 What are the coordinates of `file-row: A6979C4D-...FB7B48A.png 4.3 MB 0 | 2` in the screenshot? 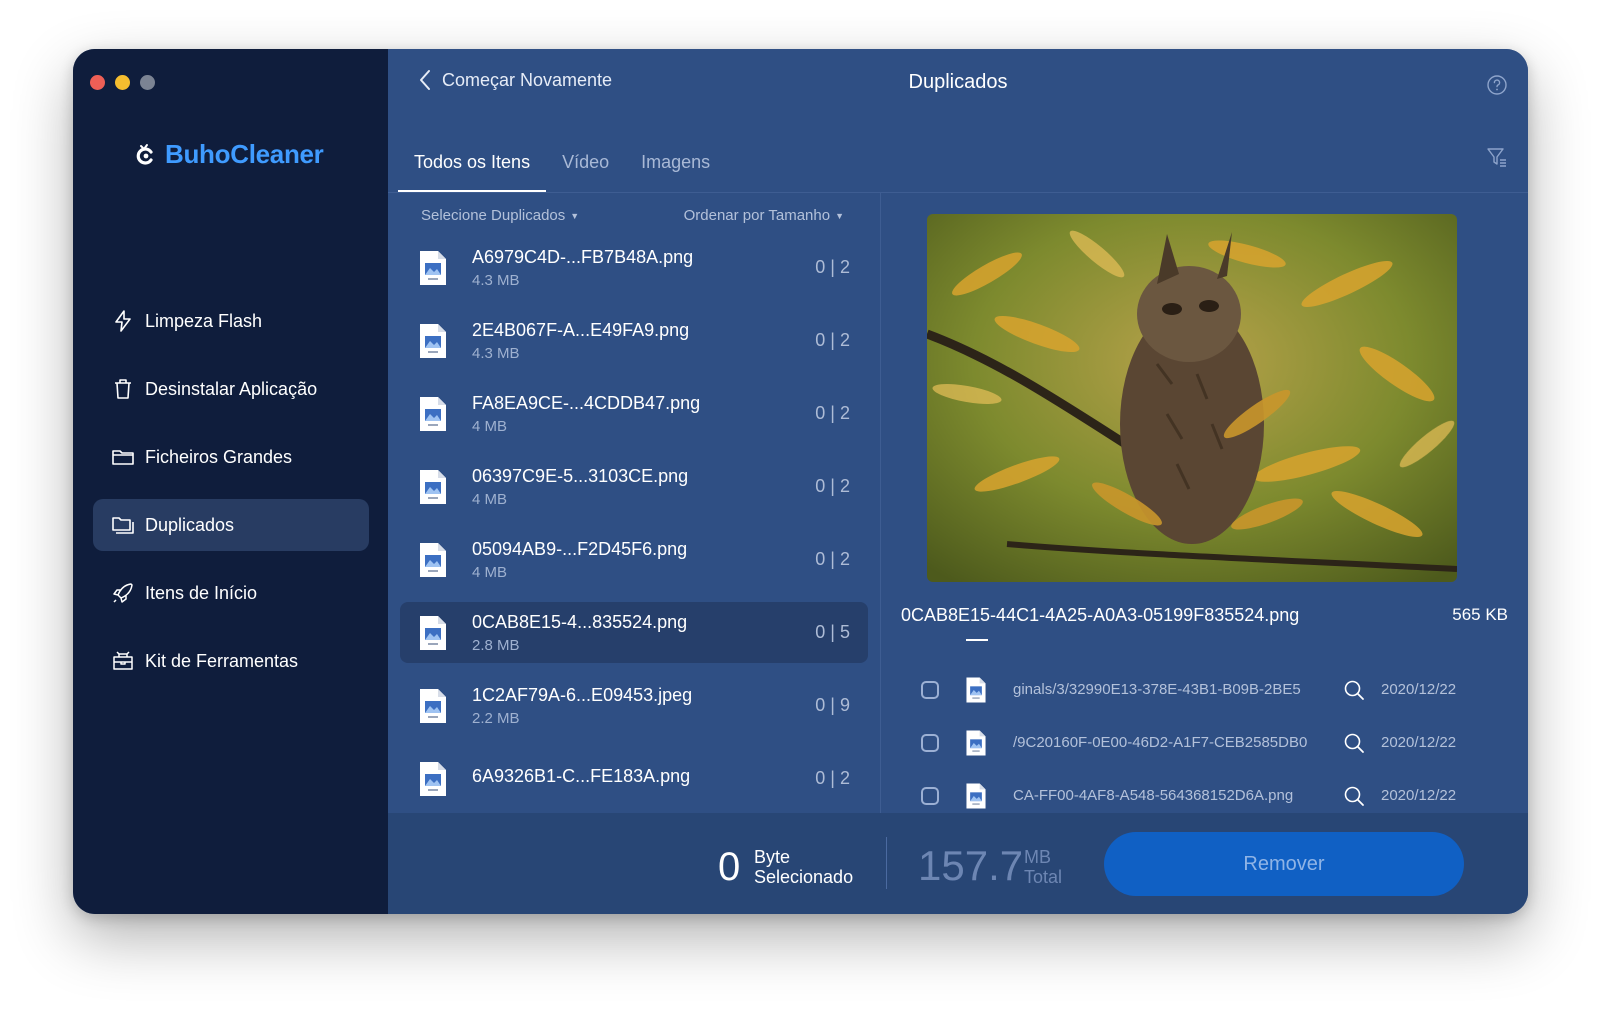 It's located at (634, 267).